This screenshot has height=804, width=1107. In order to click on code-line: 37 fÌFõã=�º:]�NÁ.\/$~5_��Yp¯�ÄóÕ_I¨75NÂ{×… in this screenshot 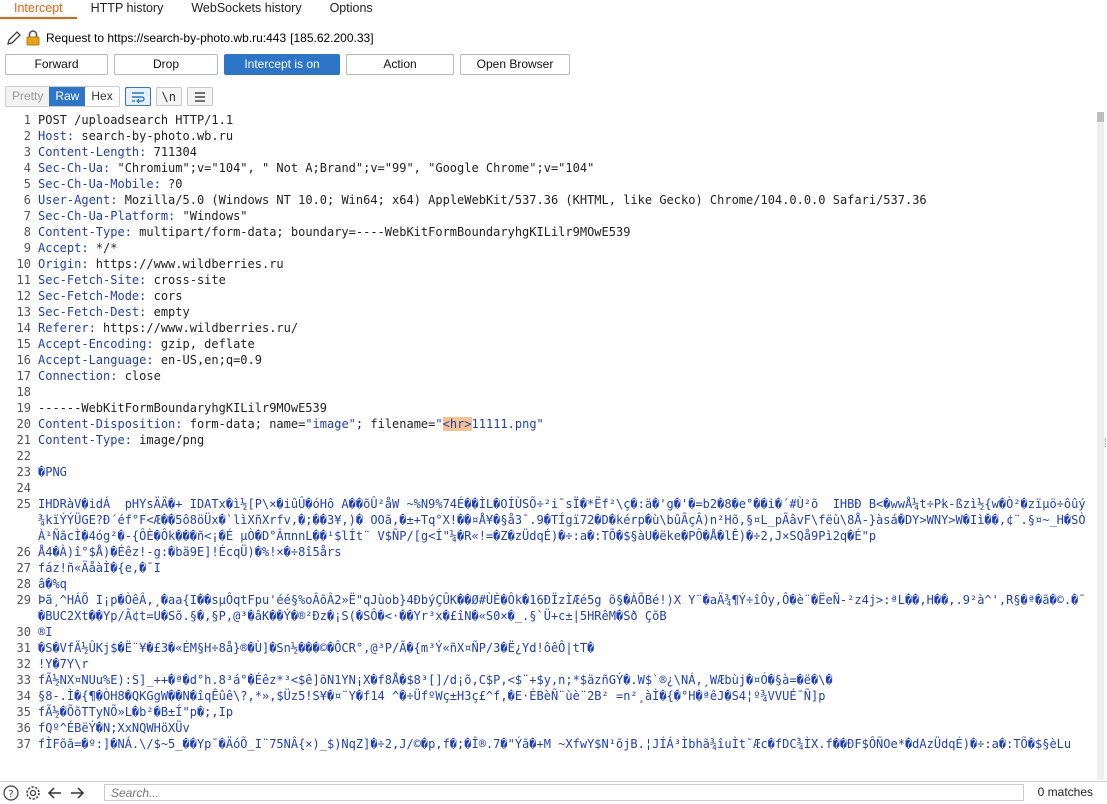, I will do `click(544, 744)`.